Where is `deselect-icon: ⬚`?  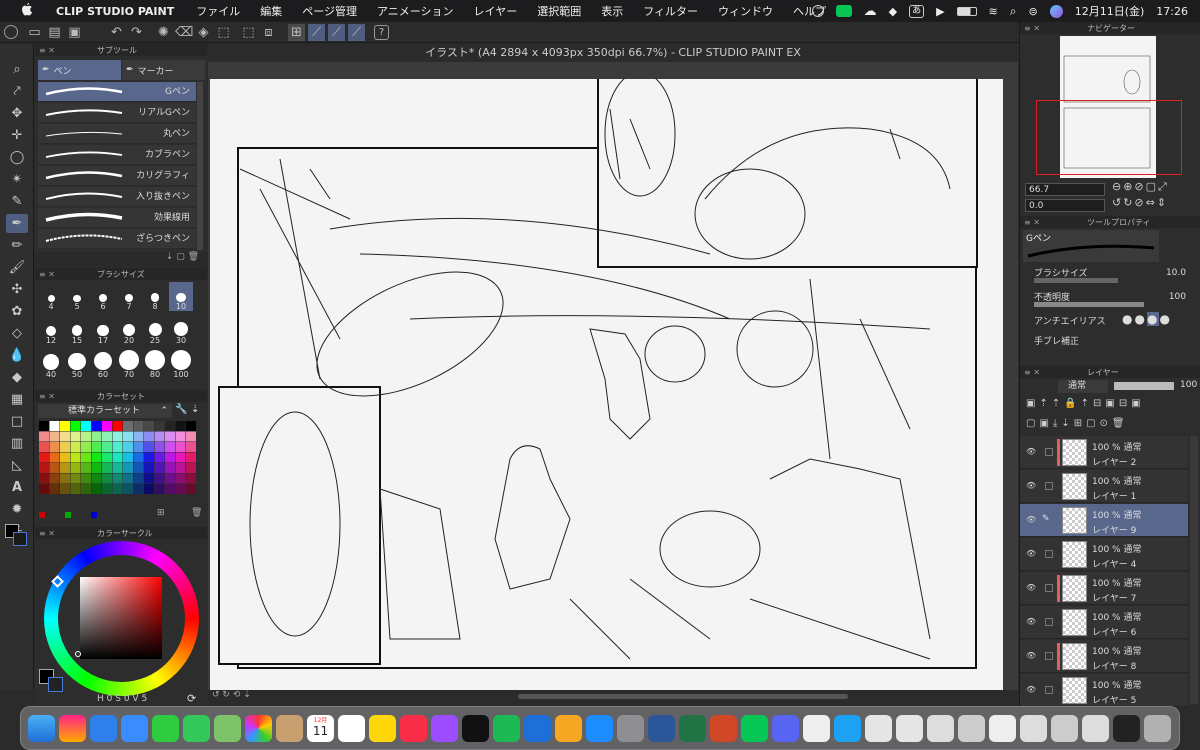
deselect-icon: ⬚ is located at coordinates (248, 32).